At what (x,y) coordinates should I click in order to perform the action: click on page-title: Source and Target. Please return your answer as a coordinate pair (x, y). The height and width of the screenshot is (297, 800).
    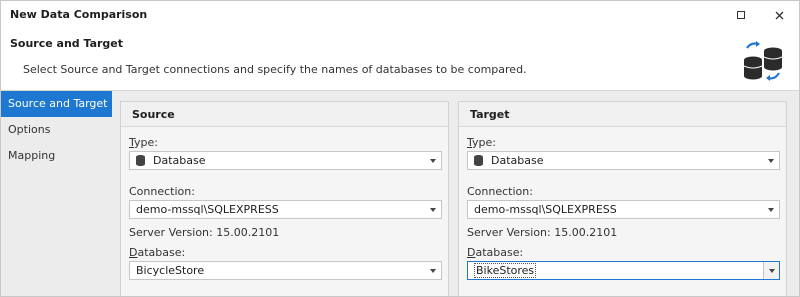
    Looking at the image, I should click on (67, 43).